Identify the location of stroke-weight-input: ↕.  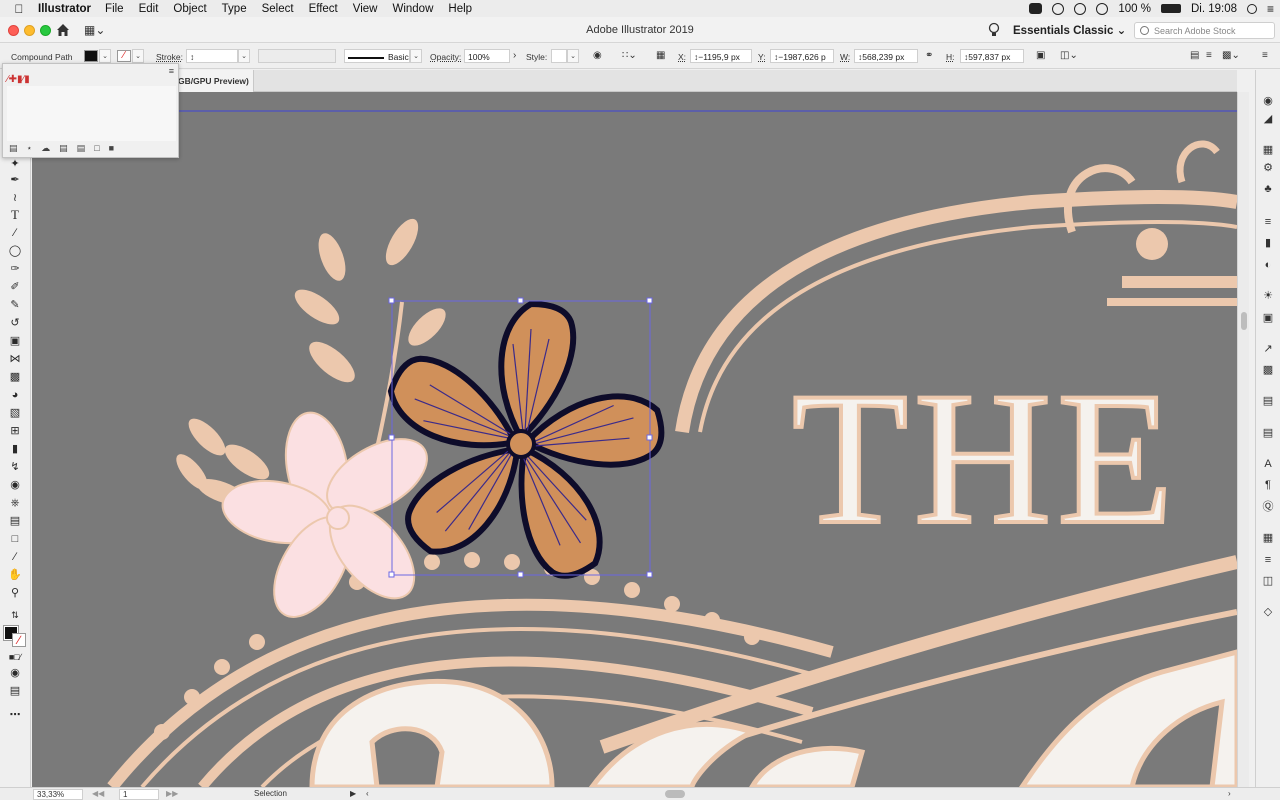
(212, 56).